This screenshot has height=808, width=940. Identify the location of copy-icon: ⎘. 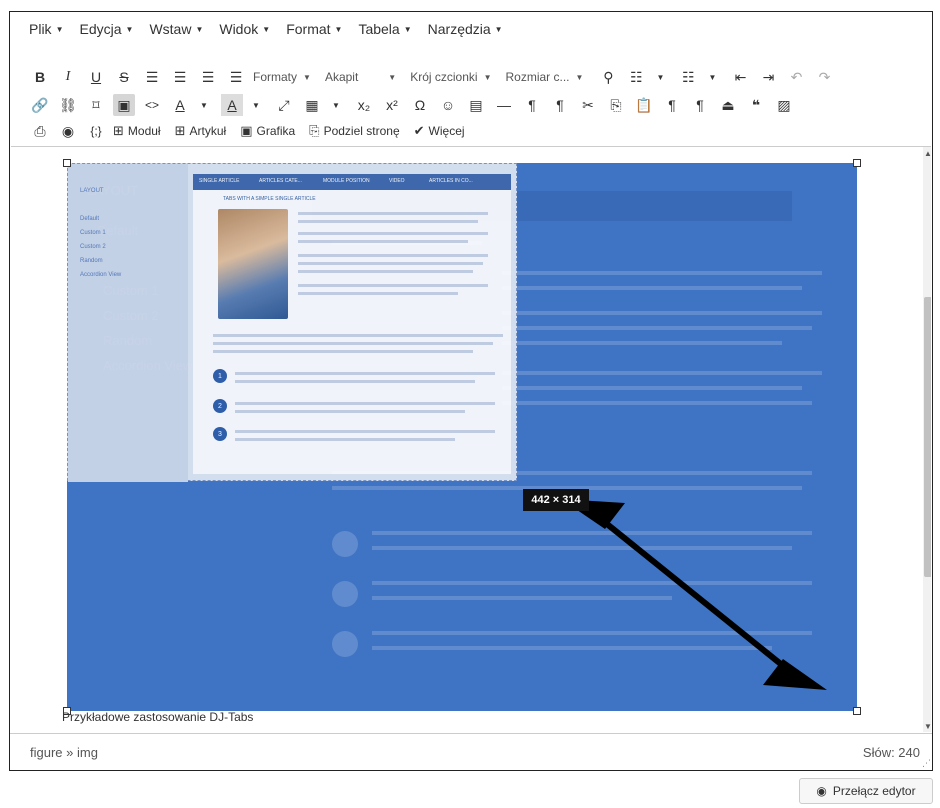
(616, 105).